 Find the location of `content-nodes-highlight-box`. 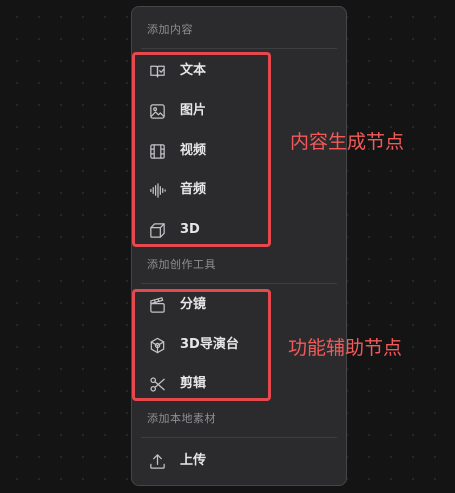

content-nodes-highlight-box is located at coordinates (201, 149).